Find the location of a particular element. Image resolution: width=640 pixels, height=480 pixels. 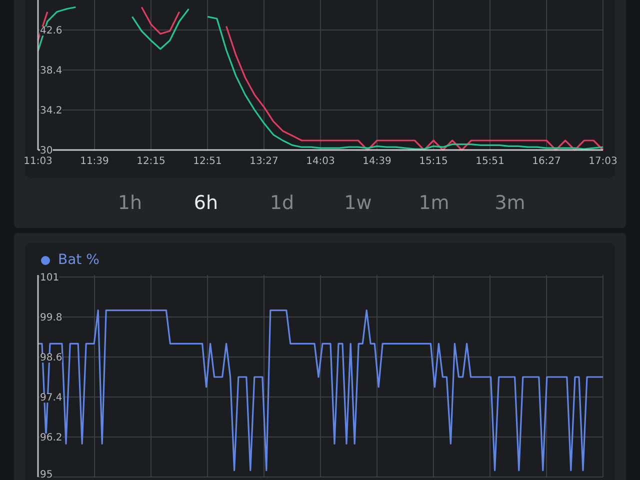

axis-label: 34.2 is located at coordinates (51, 111).